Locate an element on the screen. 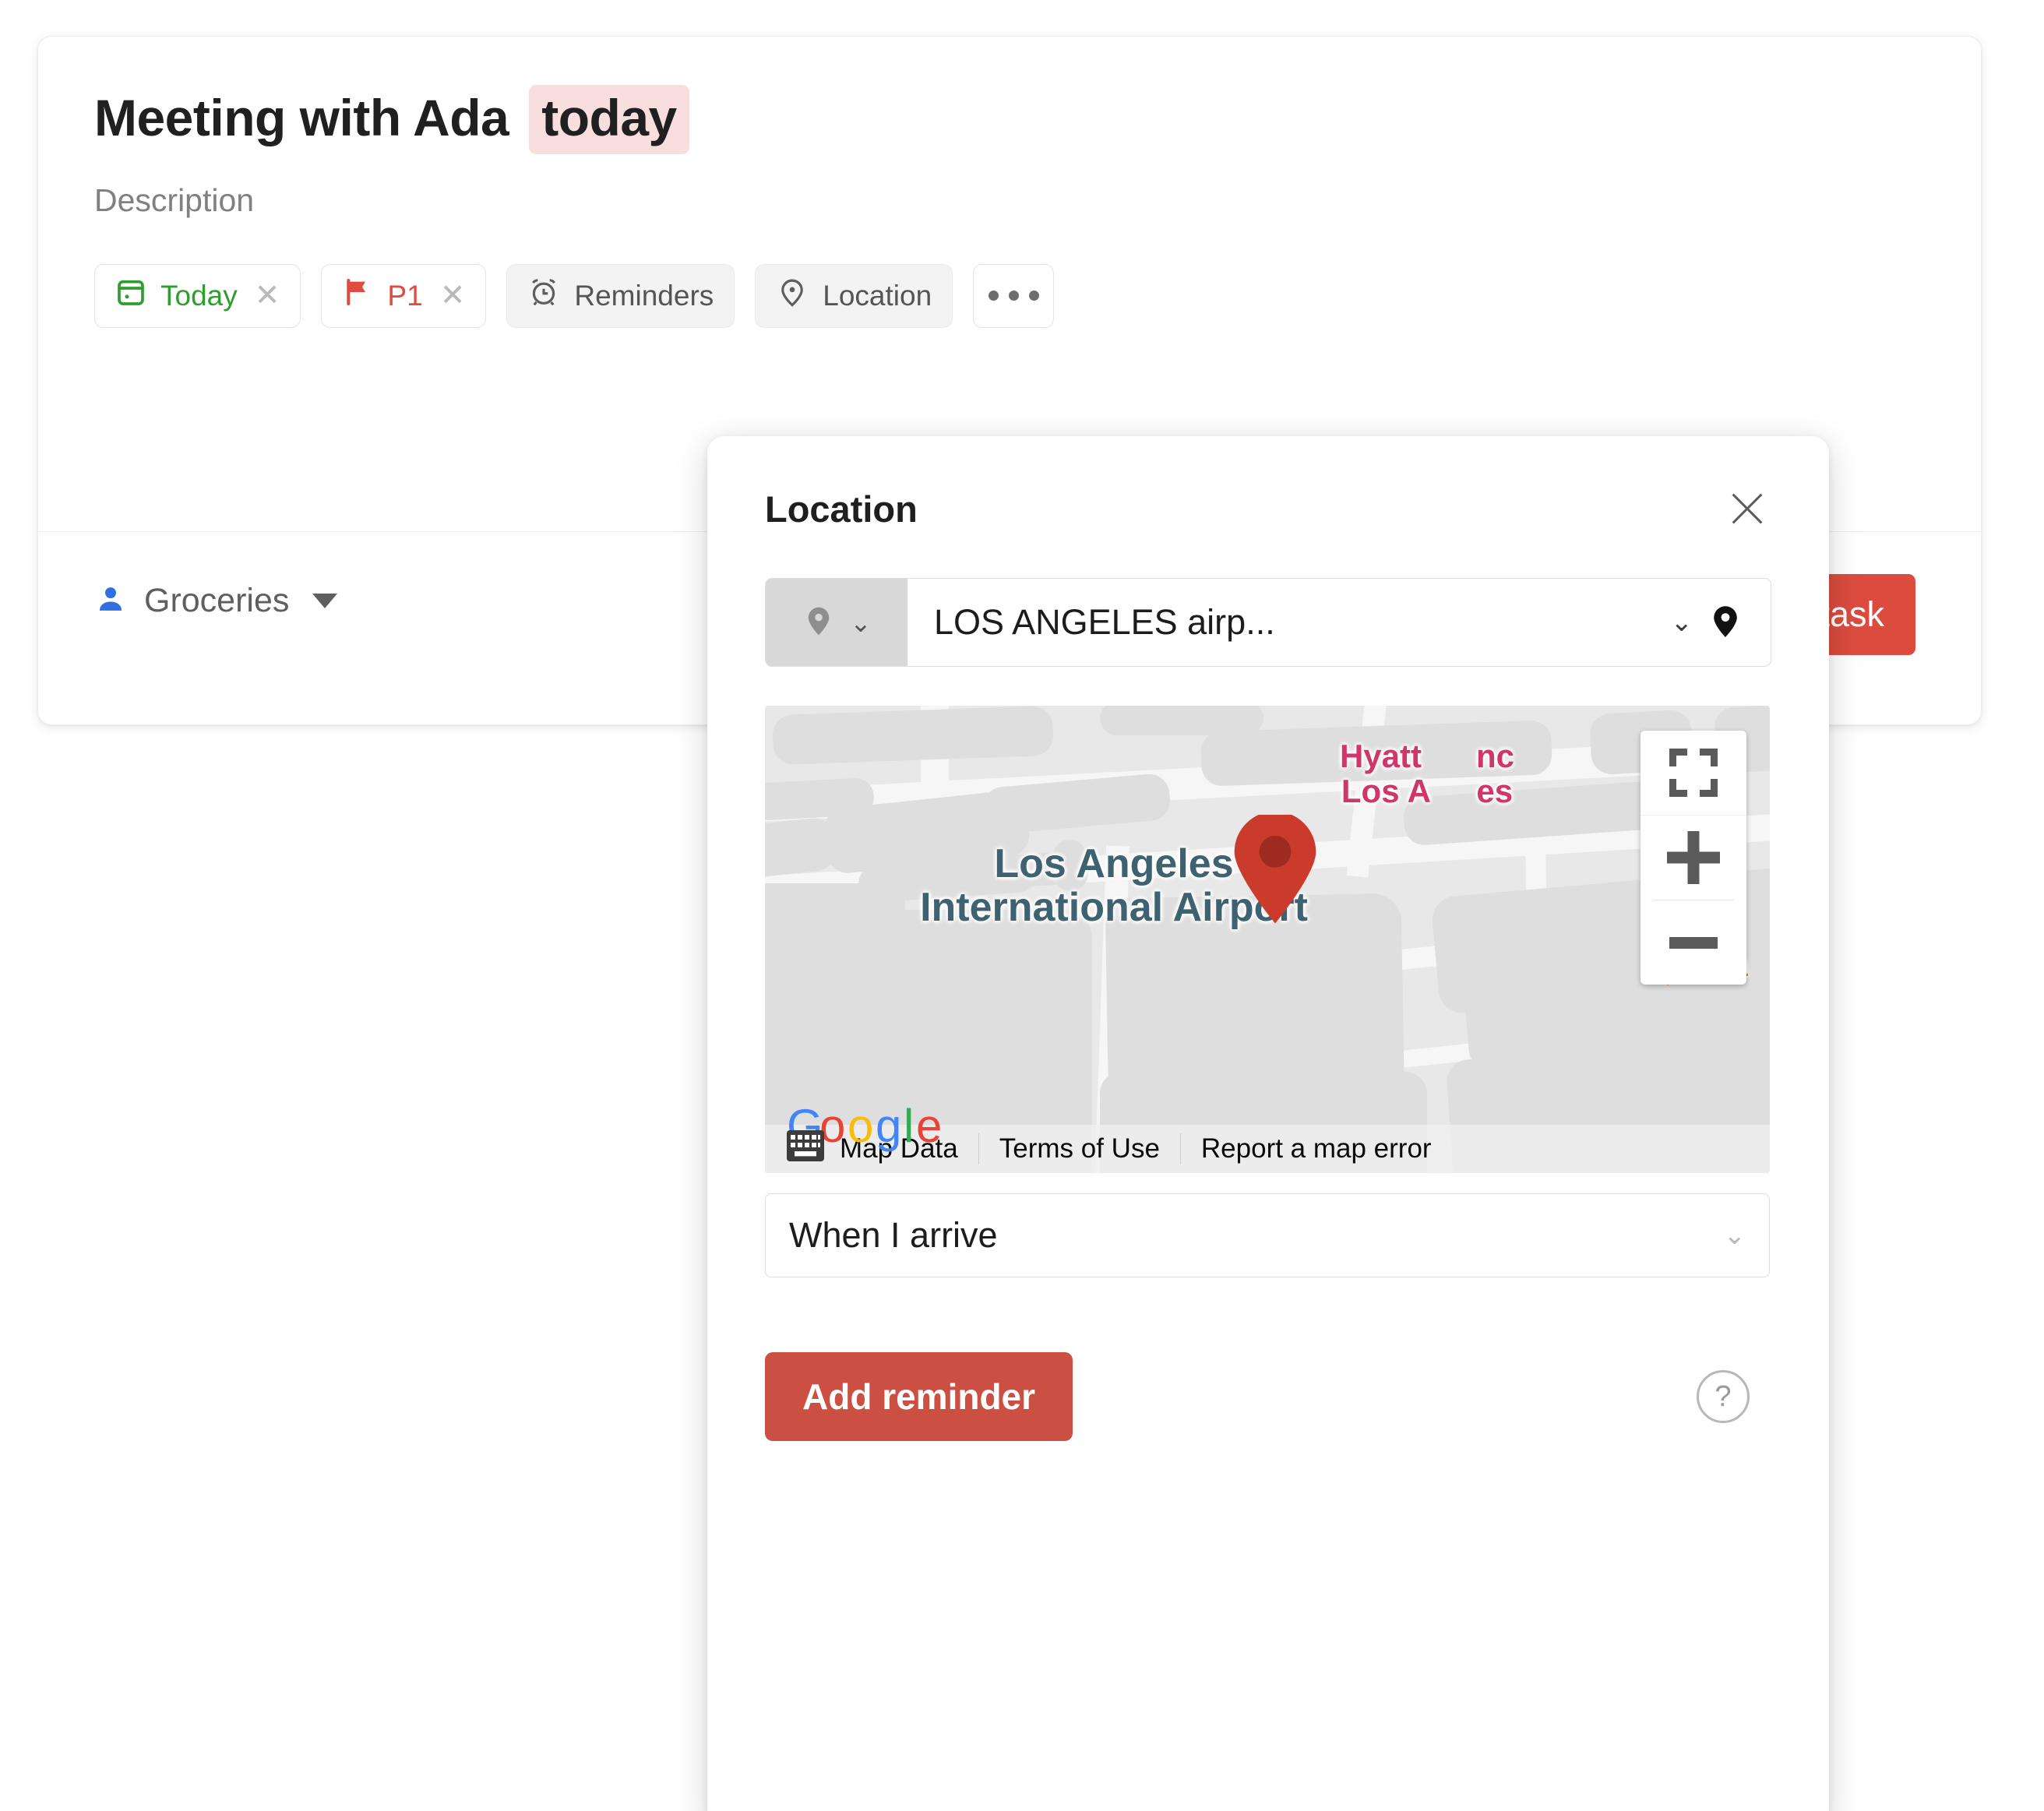 This screenshot has width=2044, height=1811. location-input-row: ⌄ LOS ANGELES airp... ⌄ is located at coordinates (1268, 622).